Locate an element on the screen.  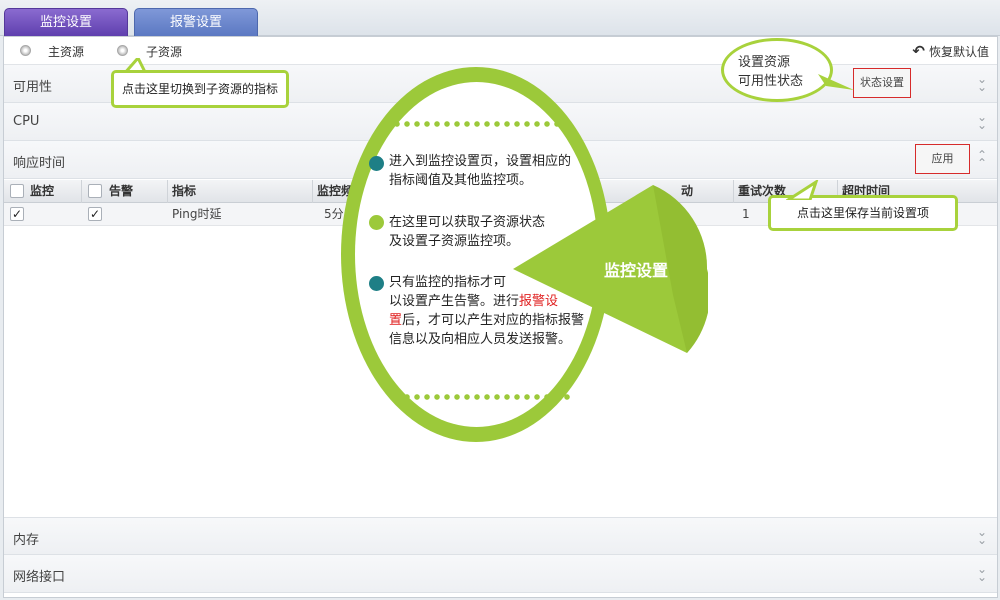
guide-item-3-line-1: 只有监控的指标才可 is located at coordinates (448, 282).